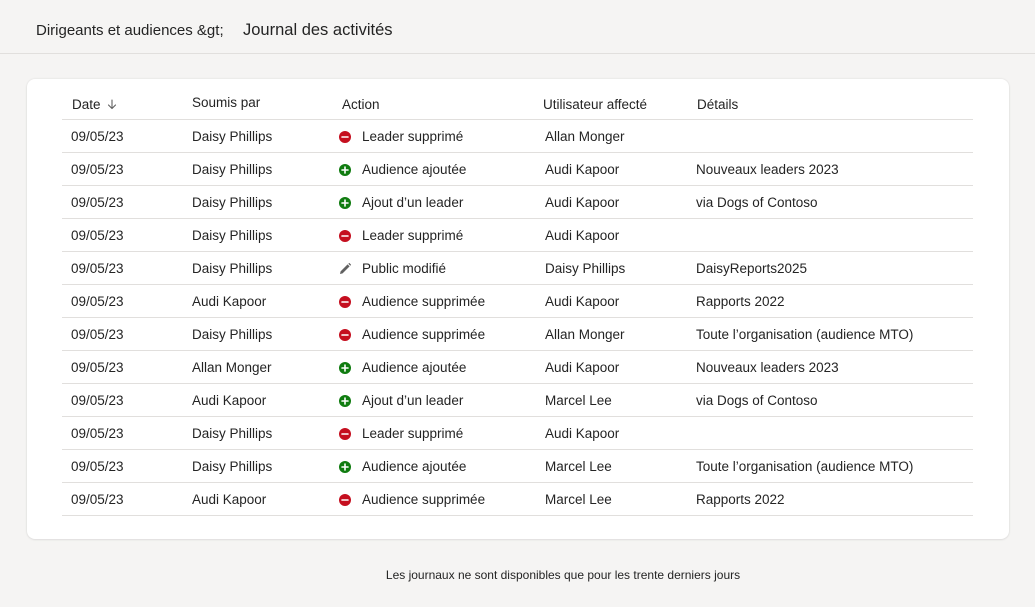 The width and height of the screenshot is (1035, 607). What do you see at coordinates (226, 102) in the screenshot?
I see `column-header-submitted-by: Soumis par` at bounding box center [226, 102].